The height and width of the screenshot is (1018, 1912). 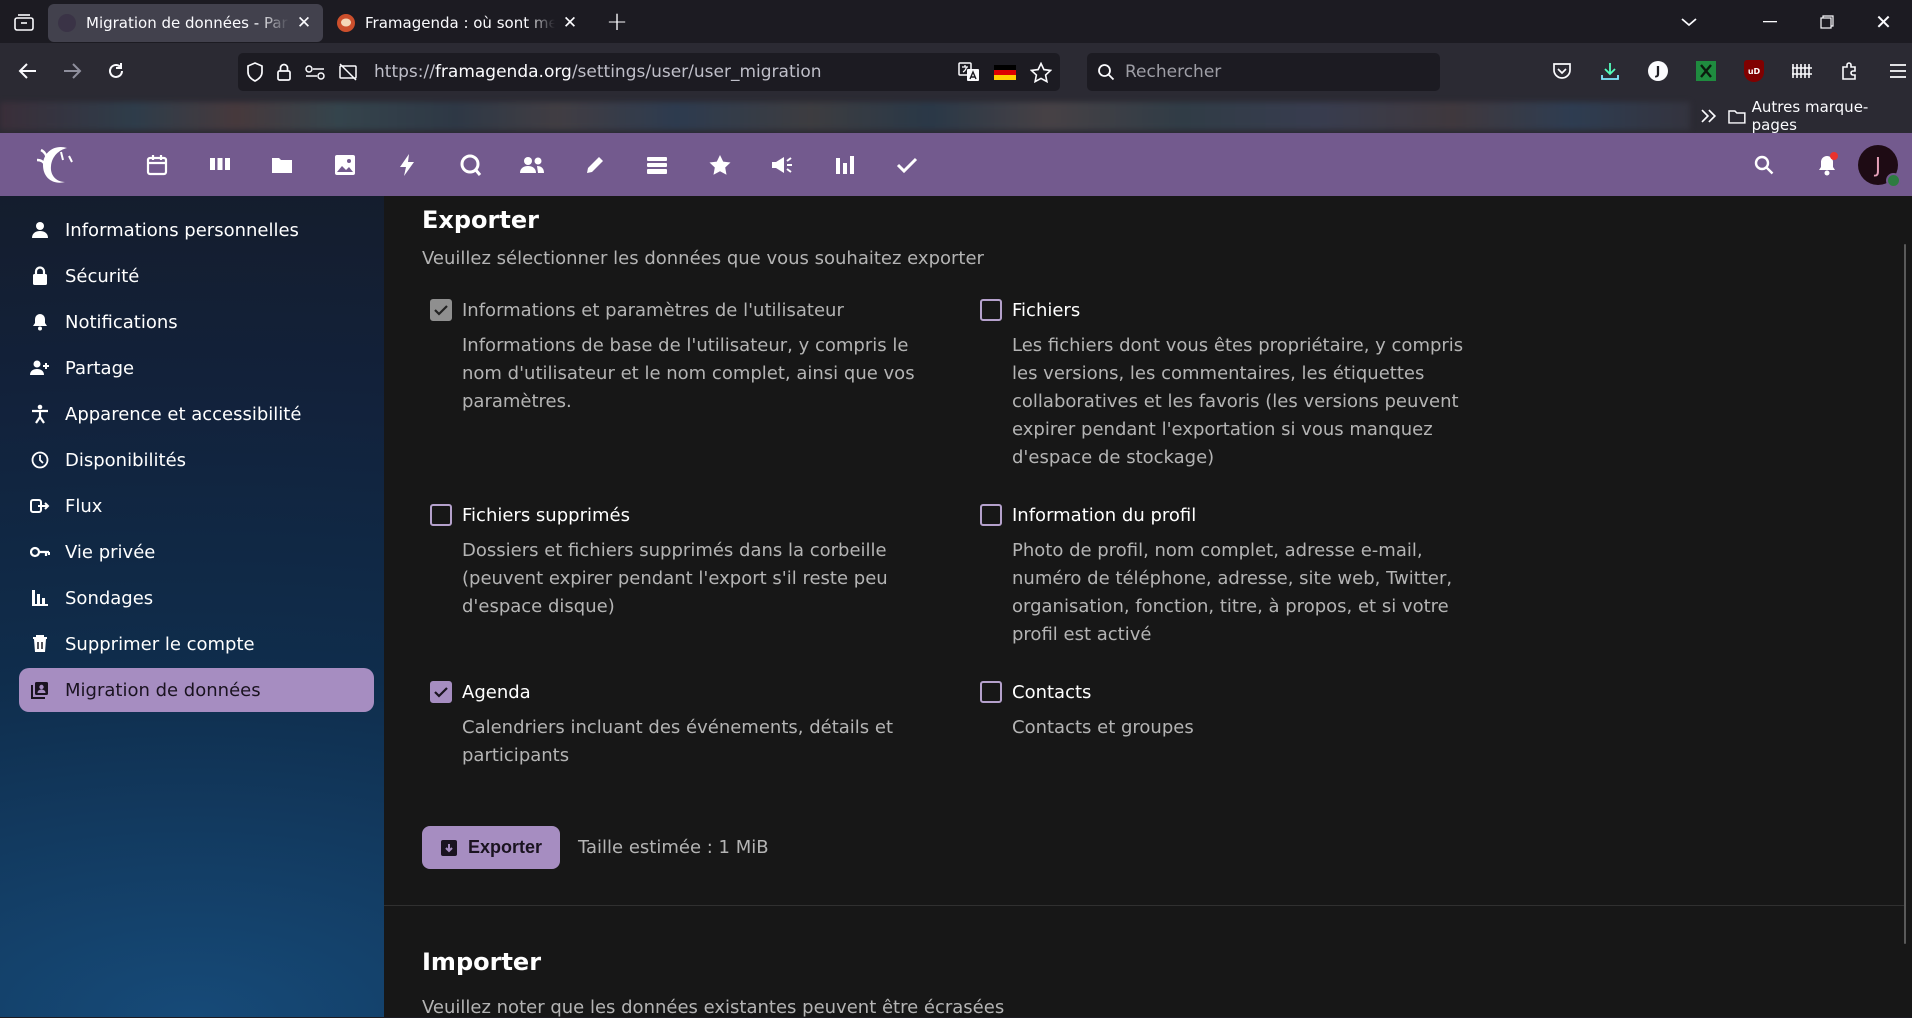 What do you see at coordinates (315, 72) in the screenshot?
I see `permissions-icon` at bounding box center [315, 72].